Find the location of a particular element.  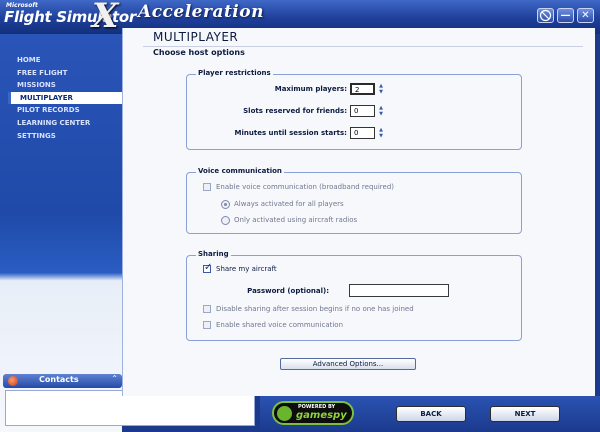

group-title: Sharing is located at coordinates (213, 254).